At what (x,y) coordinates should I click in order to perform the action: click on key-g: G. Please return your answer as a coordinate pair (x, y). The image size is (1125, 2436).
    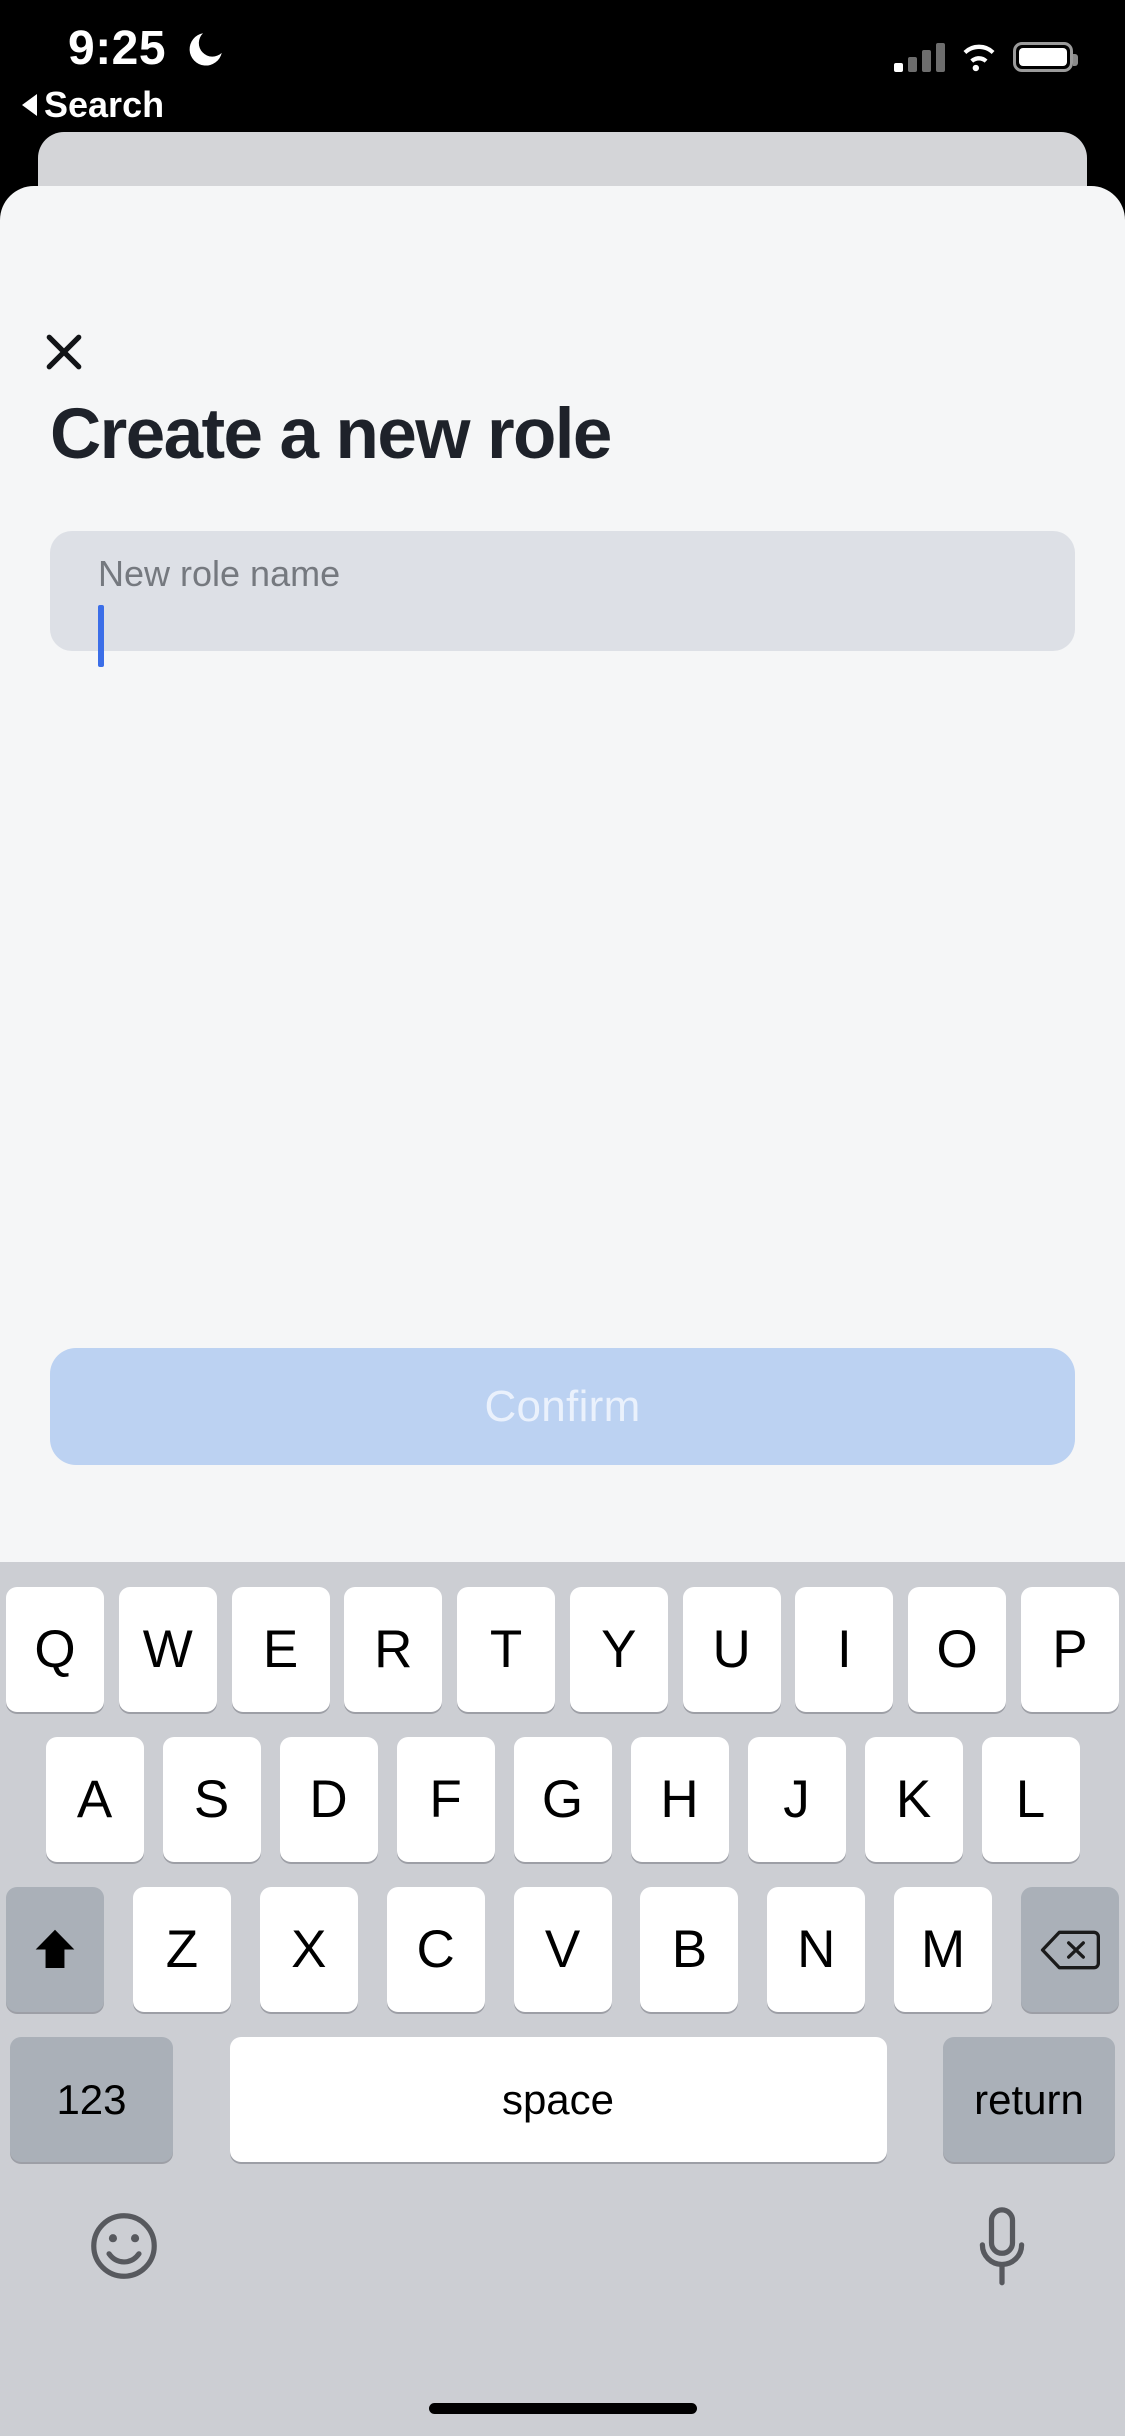
    Looking at the image, I should click on (562, 1799).